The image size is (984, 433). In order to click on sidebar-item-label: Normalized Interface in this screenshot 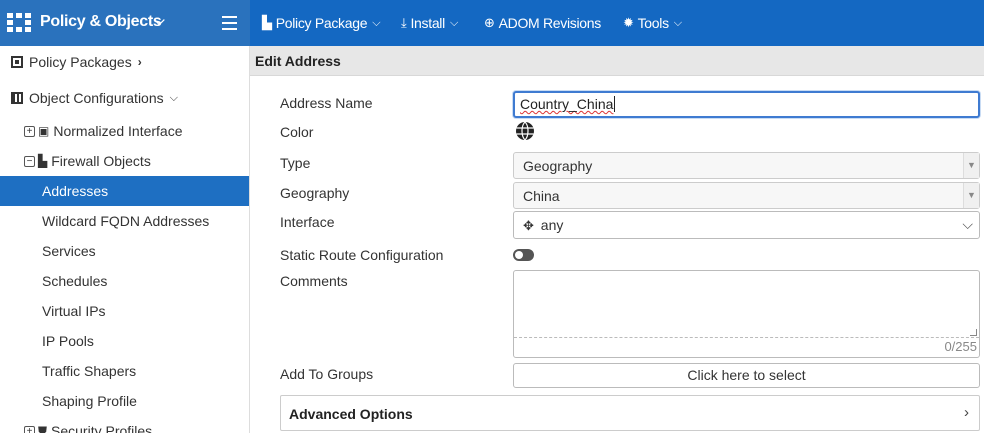, I will do `click(118, 131)`.